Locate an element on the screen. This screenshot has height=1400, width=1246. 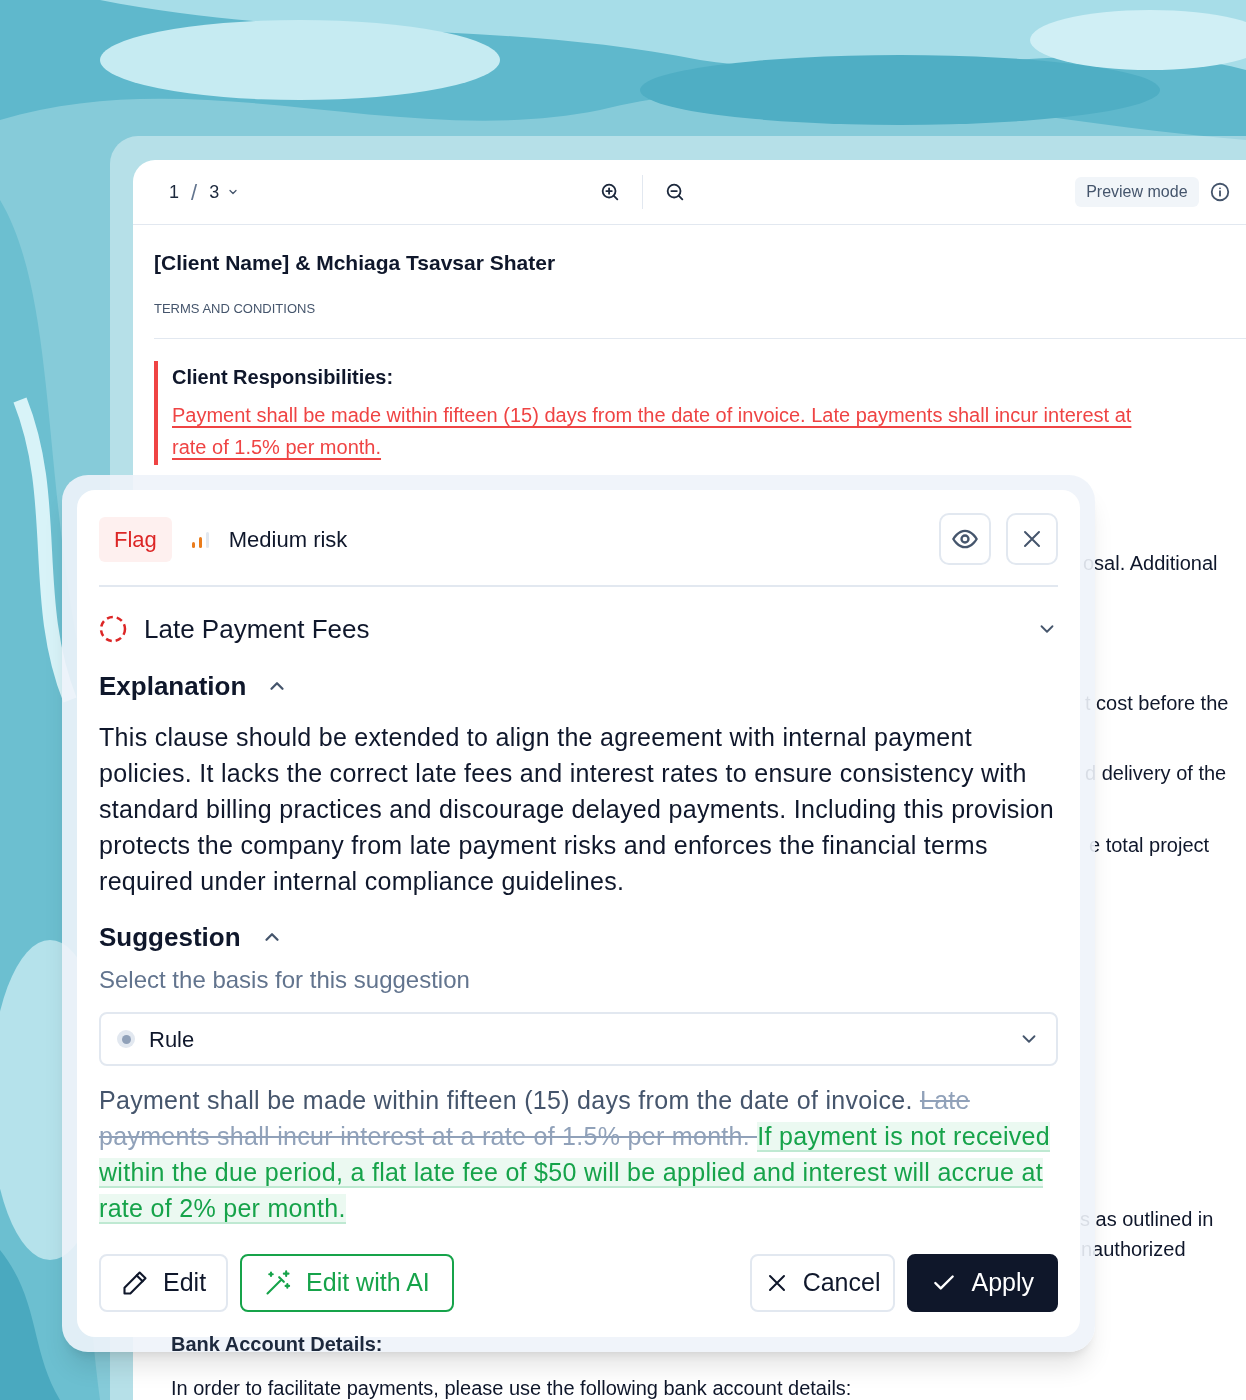
suggestion-prompt: Select the basis for this suggestion is located at coordinates (285, 980).